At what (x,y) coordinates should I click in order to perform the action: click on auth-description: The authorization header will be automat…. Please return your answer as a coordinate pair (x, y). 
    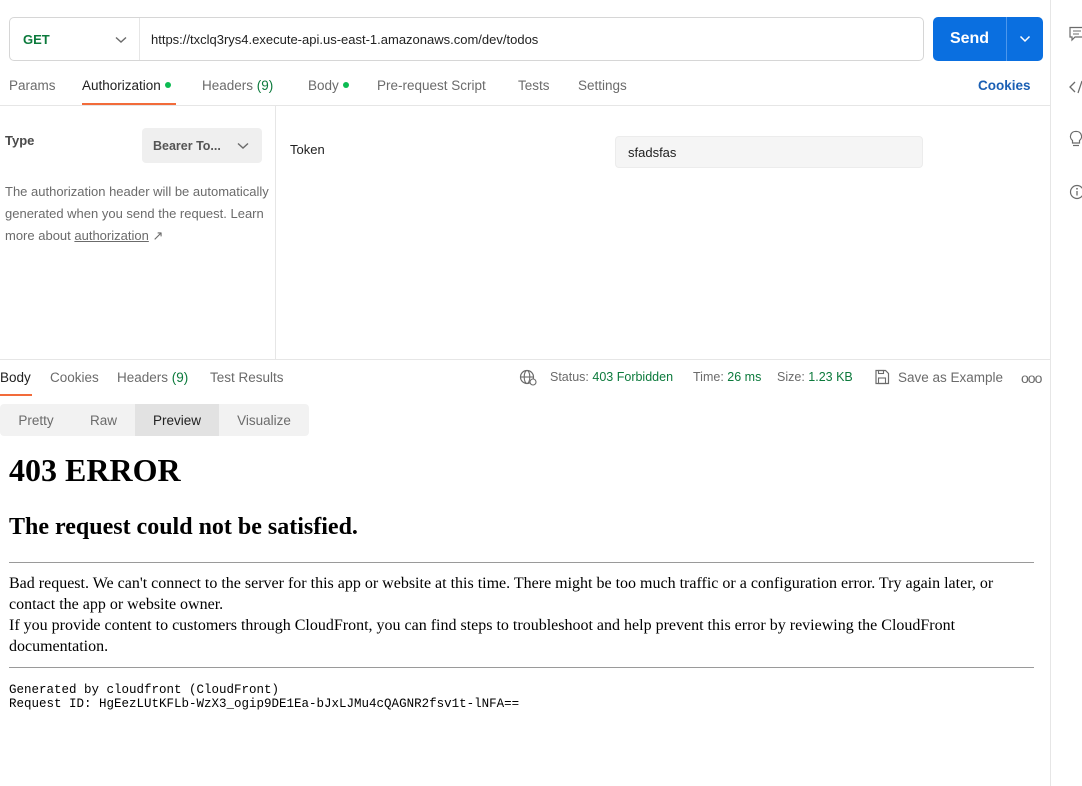
    Looking at the image, I should click on (137, 214).